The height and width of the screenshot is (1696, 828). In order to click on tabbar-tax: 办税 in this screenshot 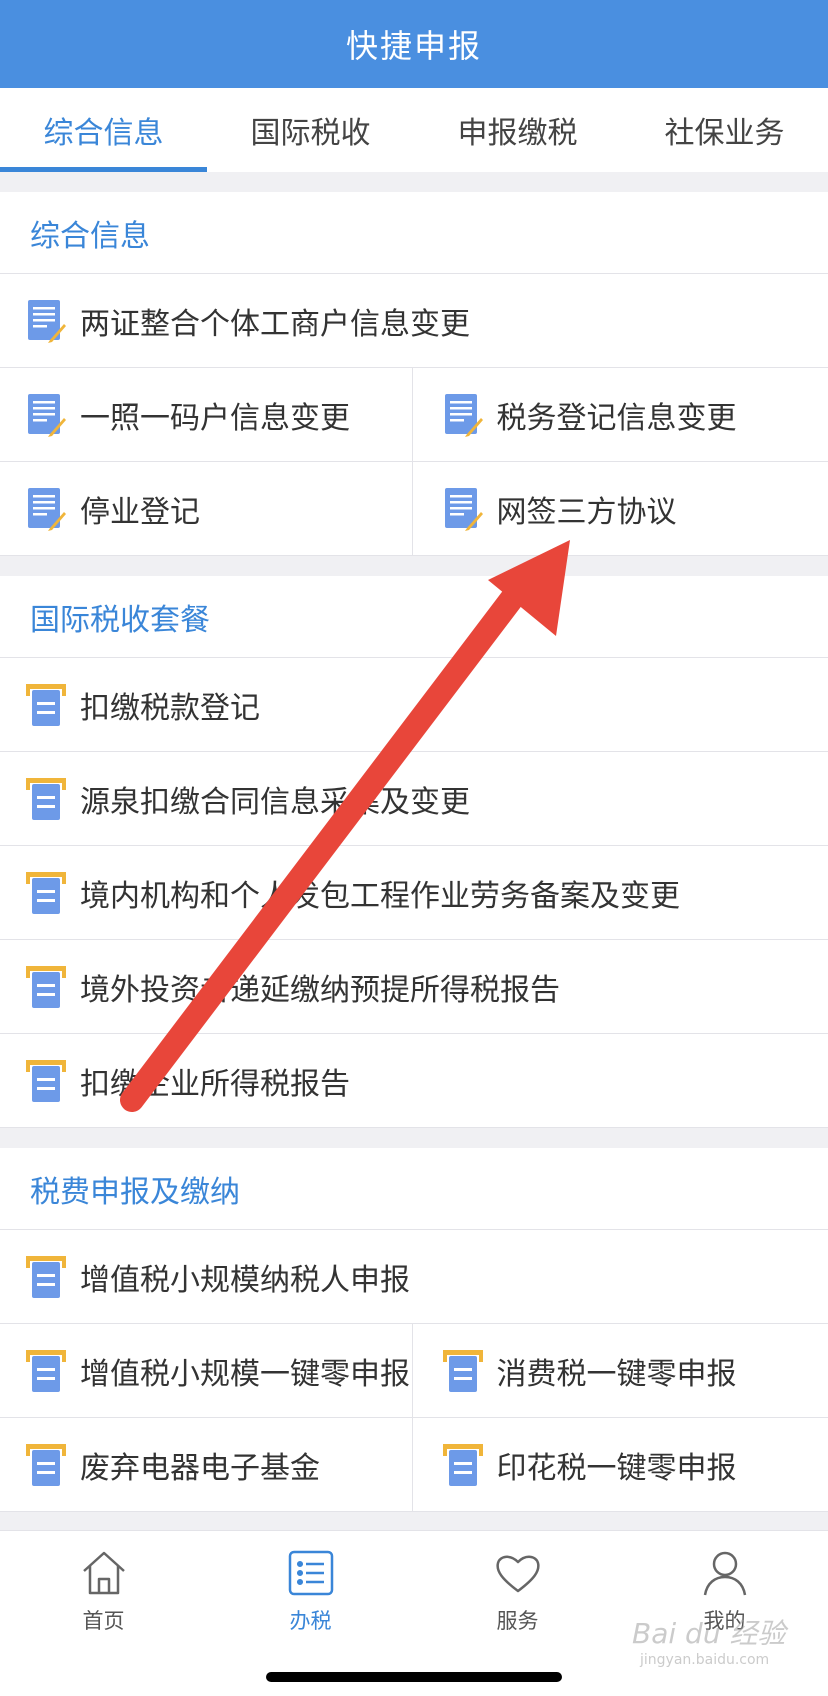, I will do `click(310, 1591)`.